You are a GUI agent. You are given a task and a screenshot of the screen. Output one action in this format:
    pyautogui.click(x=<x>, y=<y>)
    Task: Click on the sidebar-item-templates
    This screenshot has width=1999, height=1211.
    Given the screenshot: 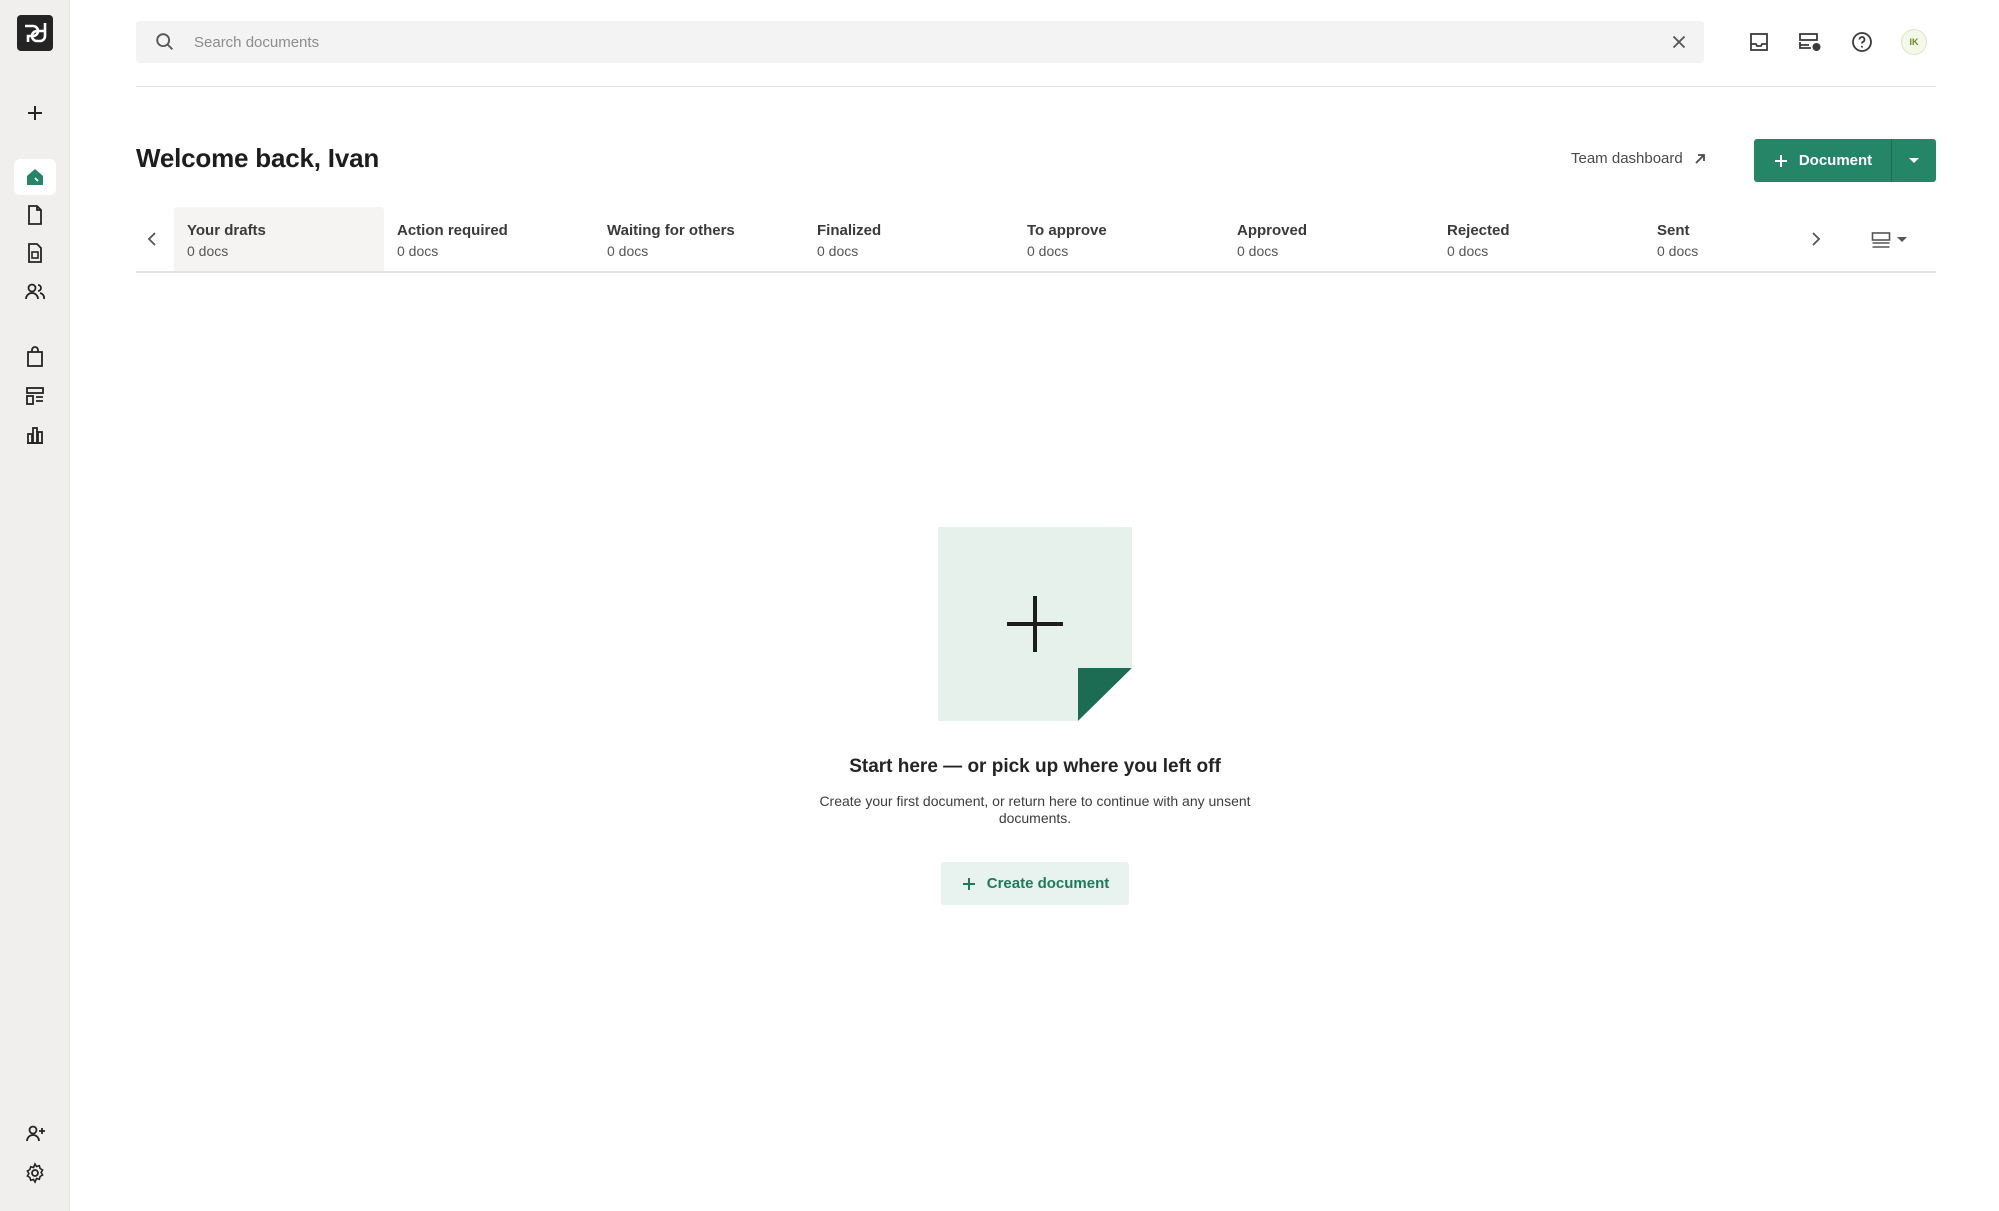 What is the action you would take?
    pyautogui.click(x=35, y=253)
    